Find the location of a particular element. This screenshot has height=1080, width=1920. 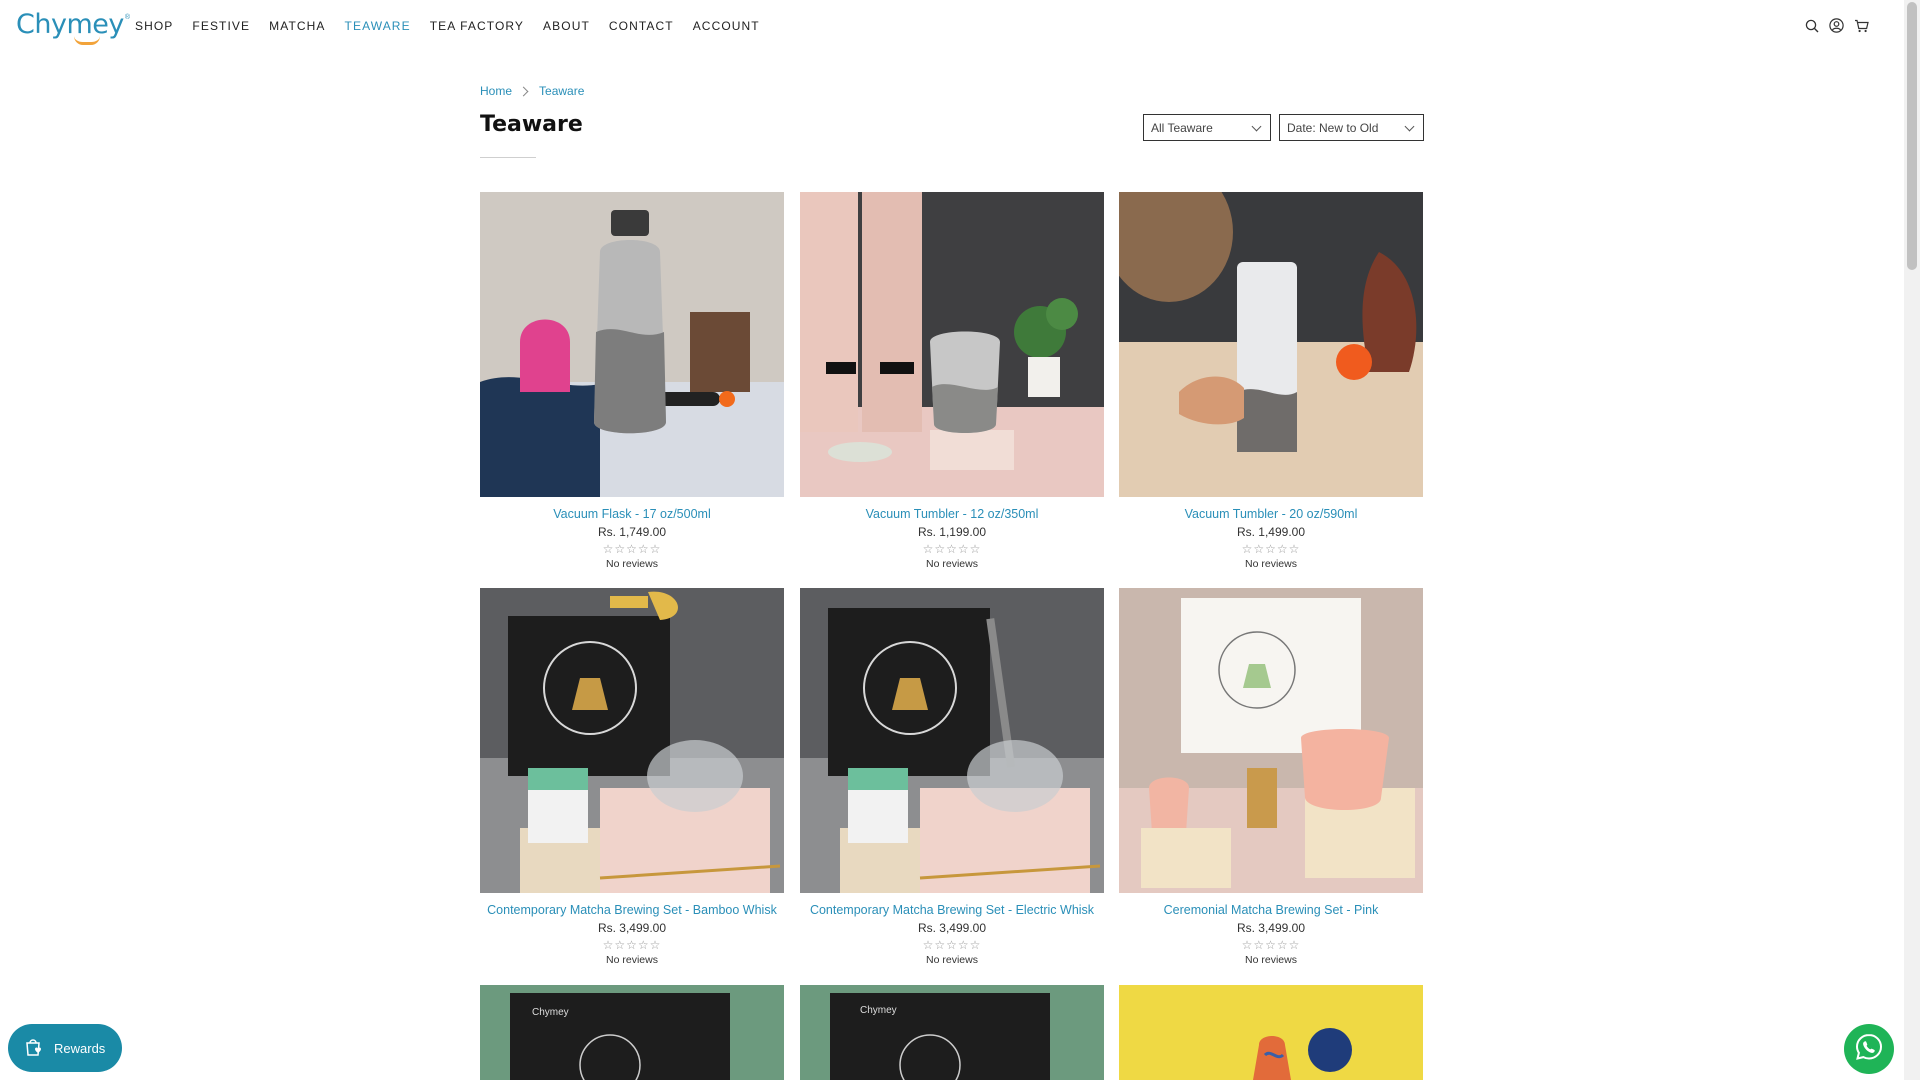

title-divider is located at coordinates (508, 157).